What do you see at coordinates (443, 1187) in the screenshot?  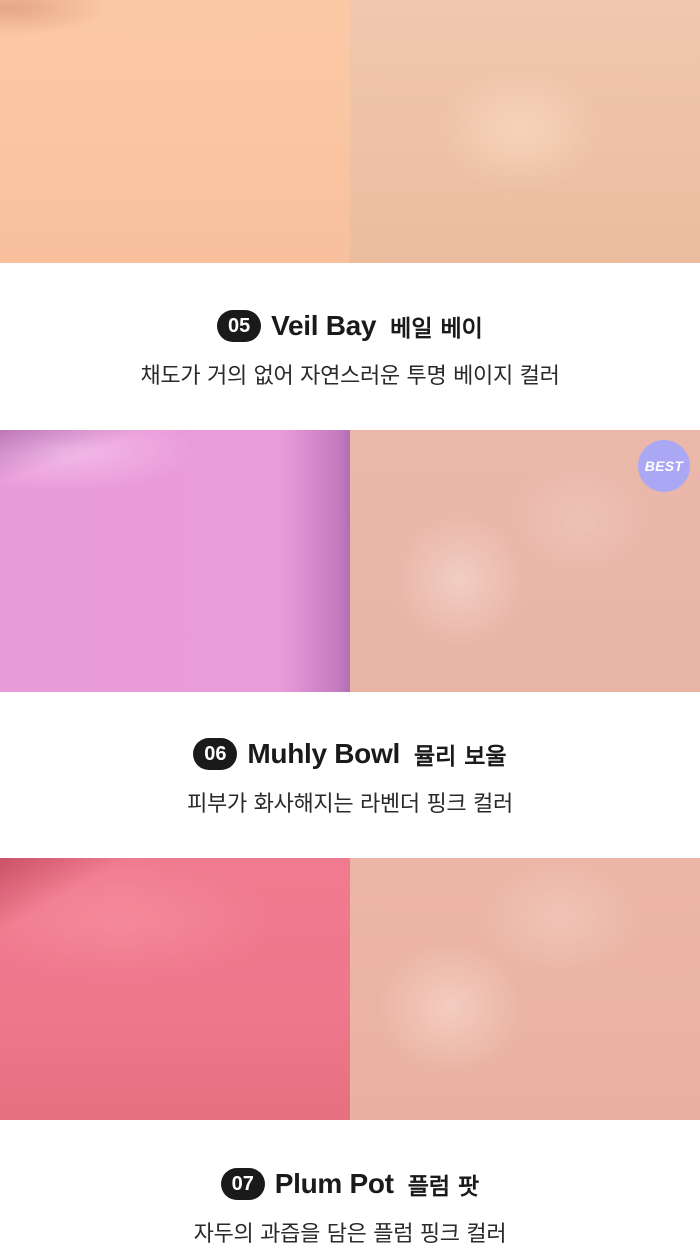 I see `shade-name-ko: 플럼 팟` at bounding box center [443, 1187].